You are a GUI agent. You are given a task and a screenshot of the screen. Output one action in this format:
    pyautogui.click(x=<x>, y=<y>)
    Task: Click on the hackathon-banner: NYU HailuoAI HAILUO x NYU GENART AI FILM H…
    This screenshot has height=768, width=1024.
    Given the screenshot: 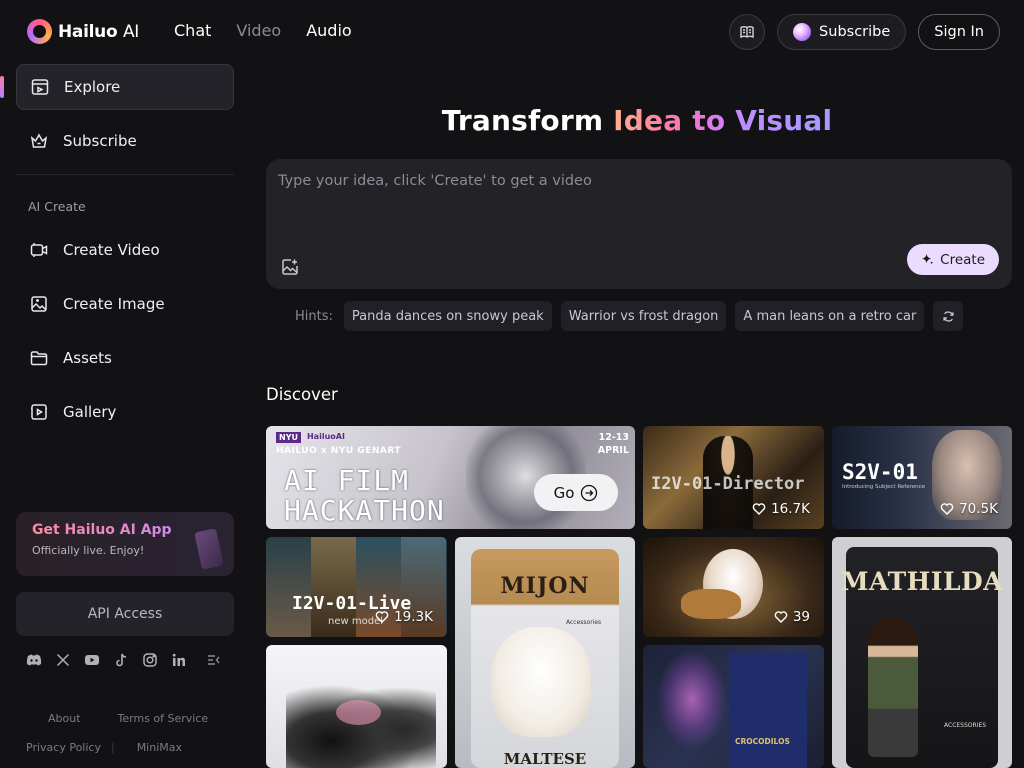 What is the action you would take?
    pyautogui.click(x=450, y=477)
    